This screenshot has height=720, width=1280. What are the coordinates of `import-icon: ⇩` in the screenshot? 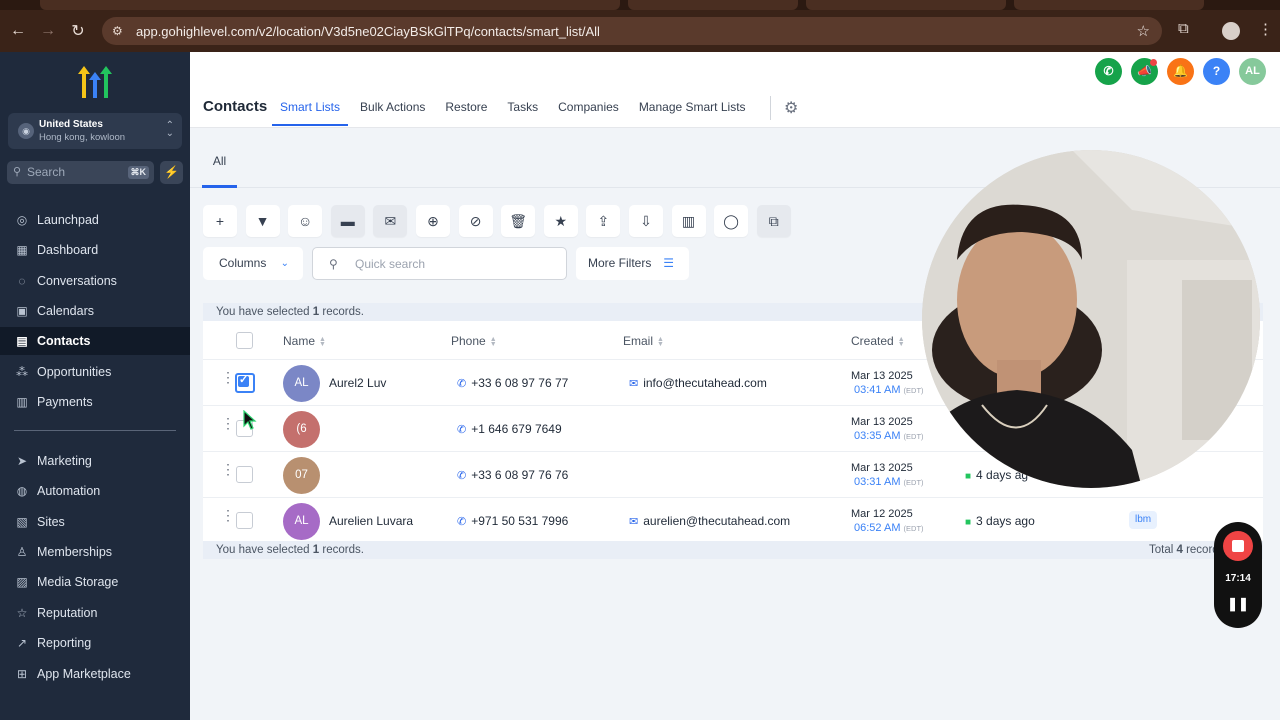 It's located at (645, 221).